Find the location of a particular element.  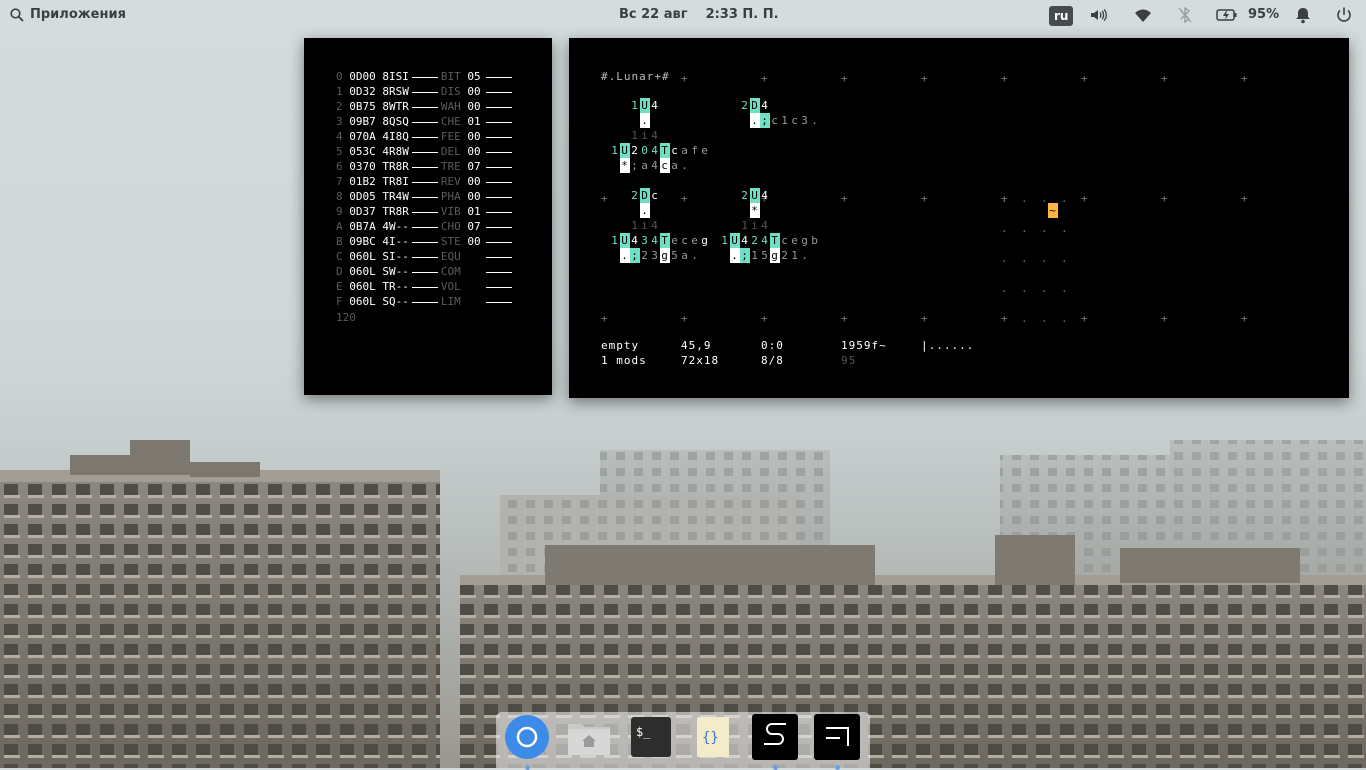

operator-2u4: 2U4 is located at coordinates (755, 195).